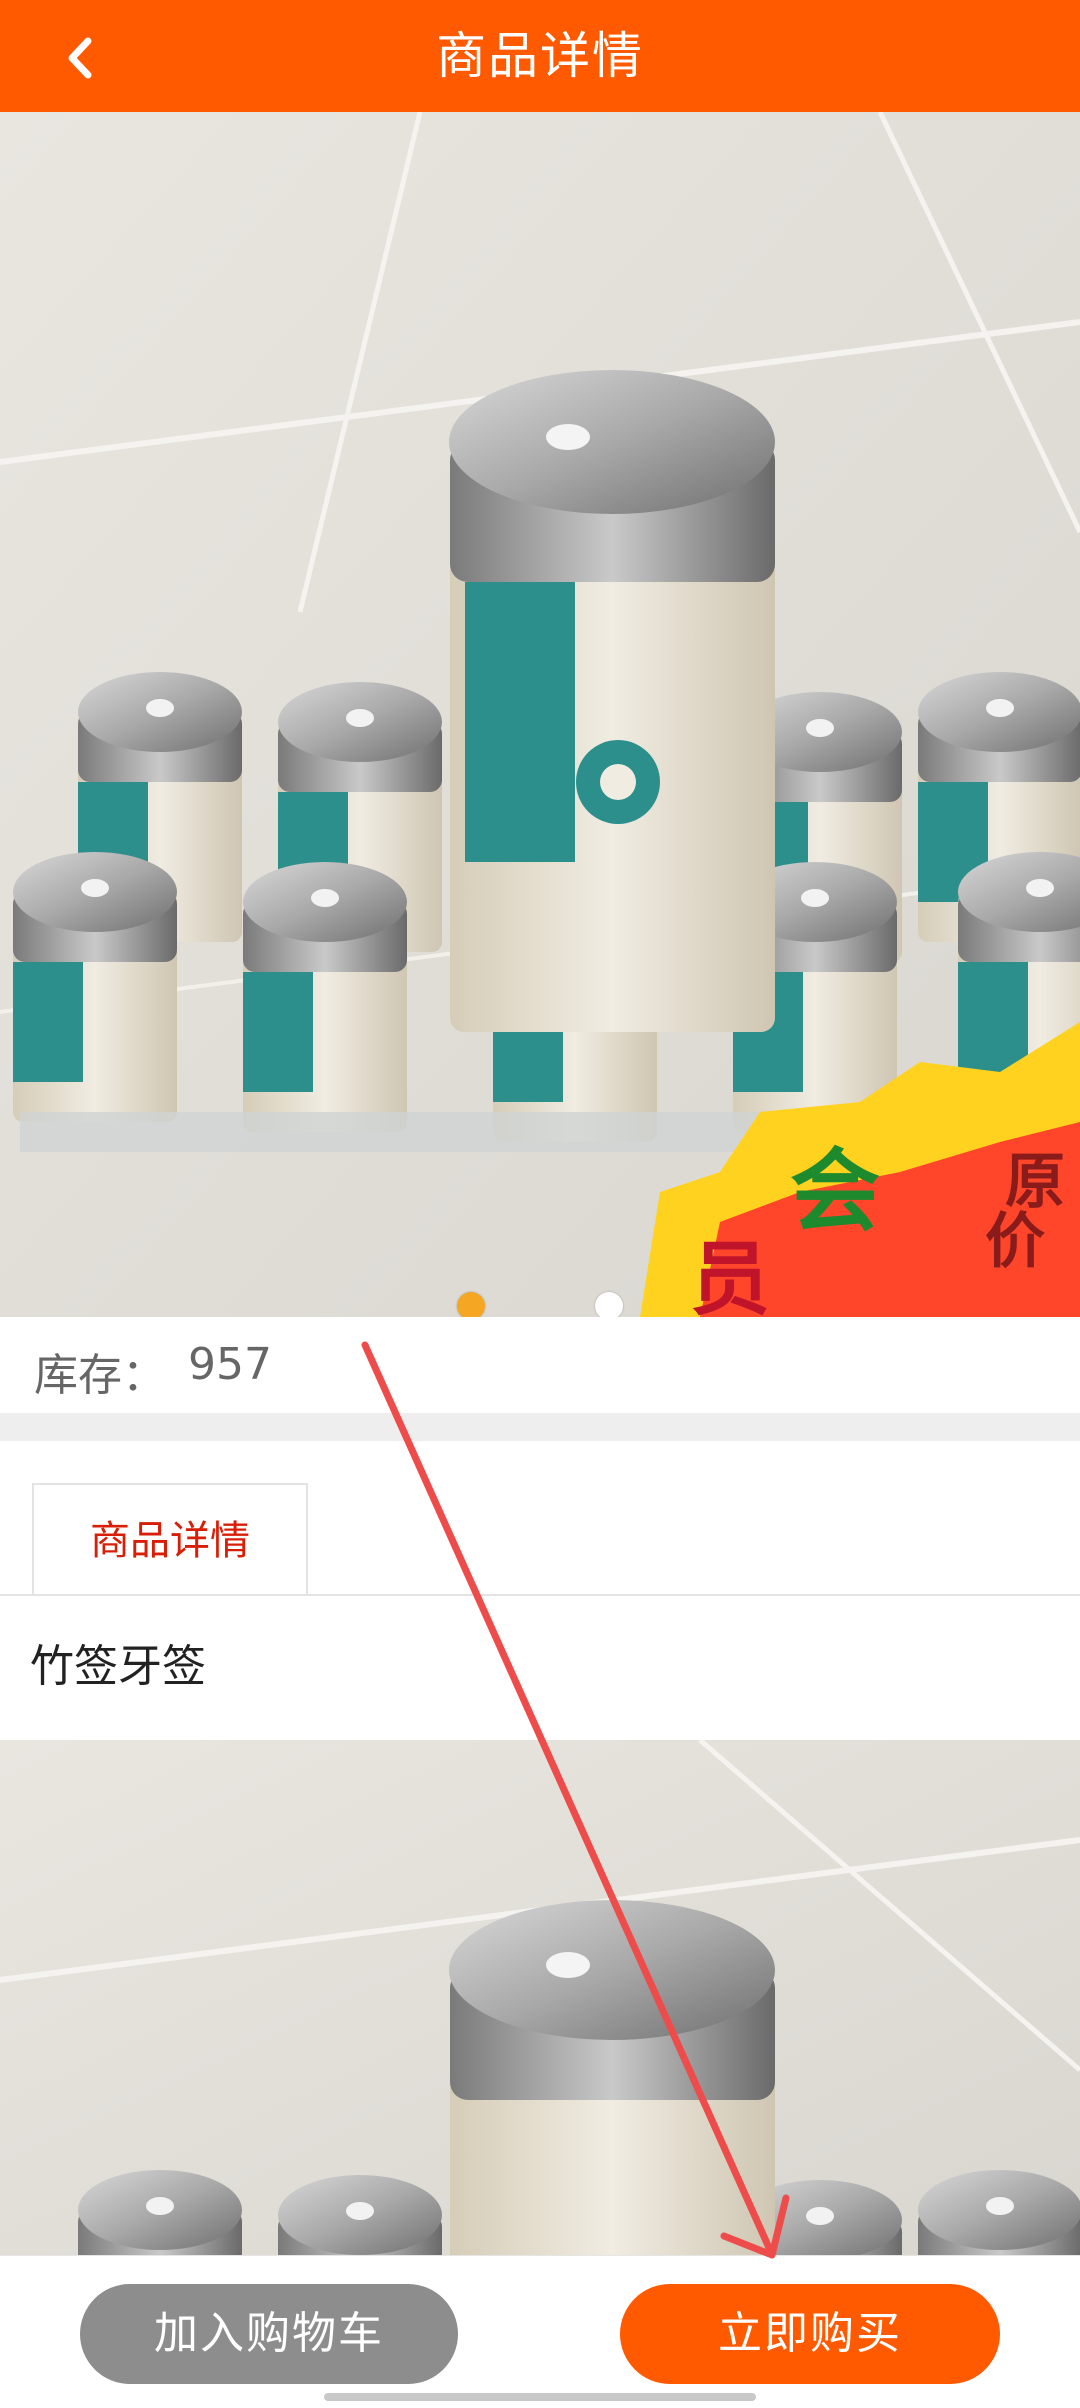  I want to click on home-indicator, so click(540, 2397).